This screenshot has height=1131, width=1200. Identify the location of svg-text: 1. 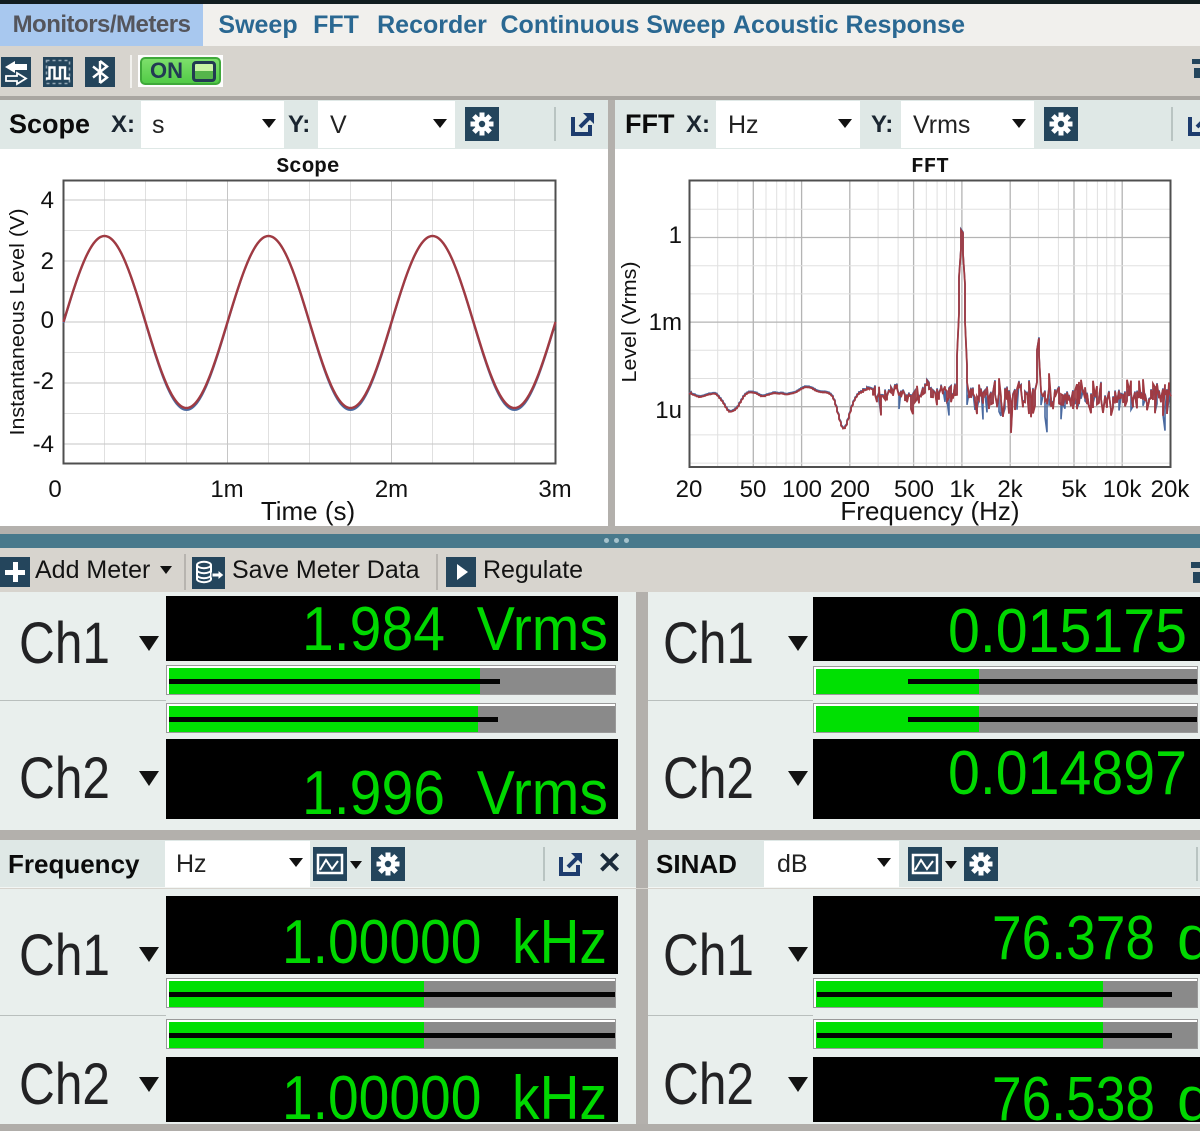
(675, 235).